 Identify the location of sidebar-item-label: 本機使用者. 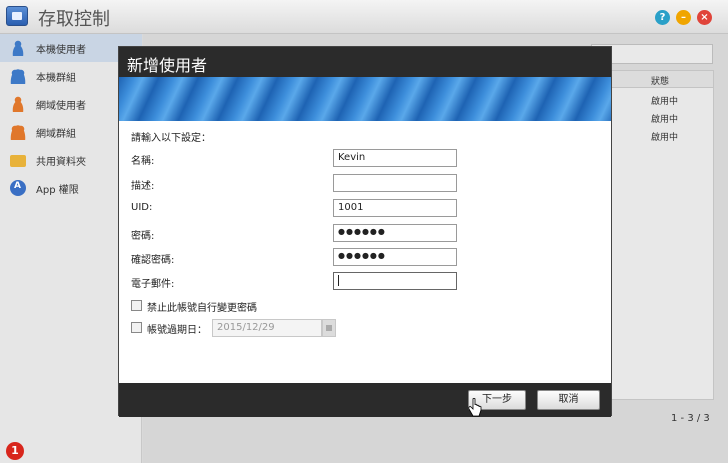
(61, 50).